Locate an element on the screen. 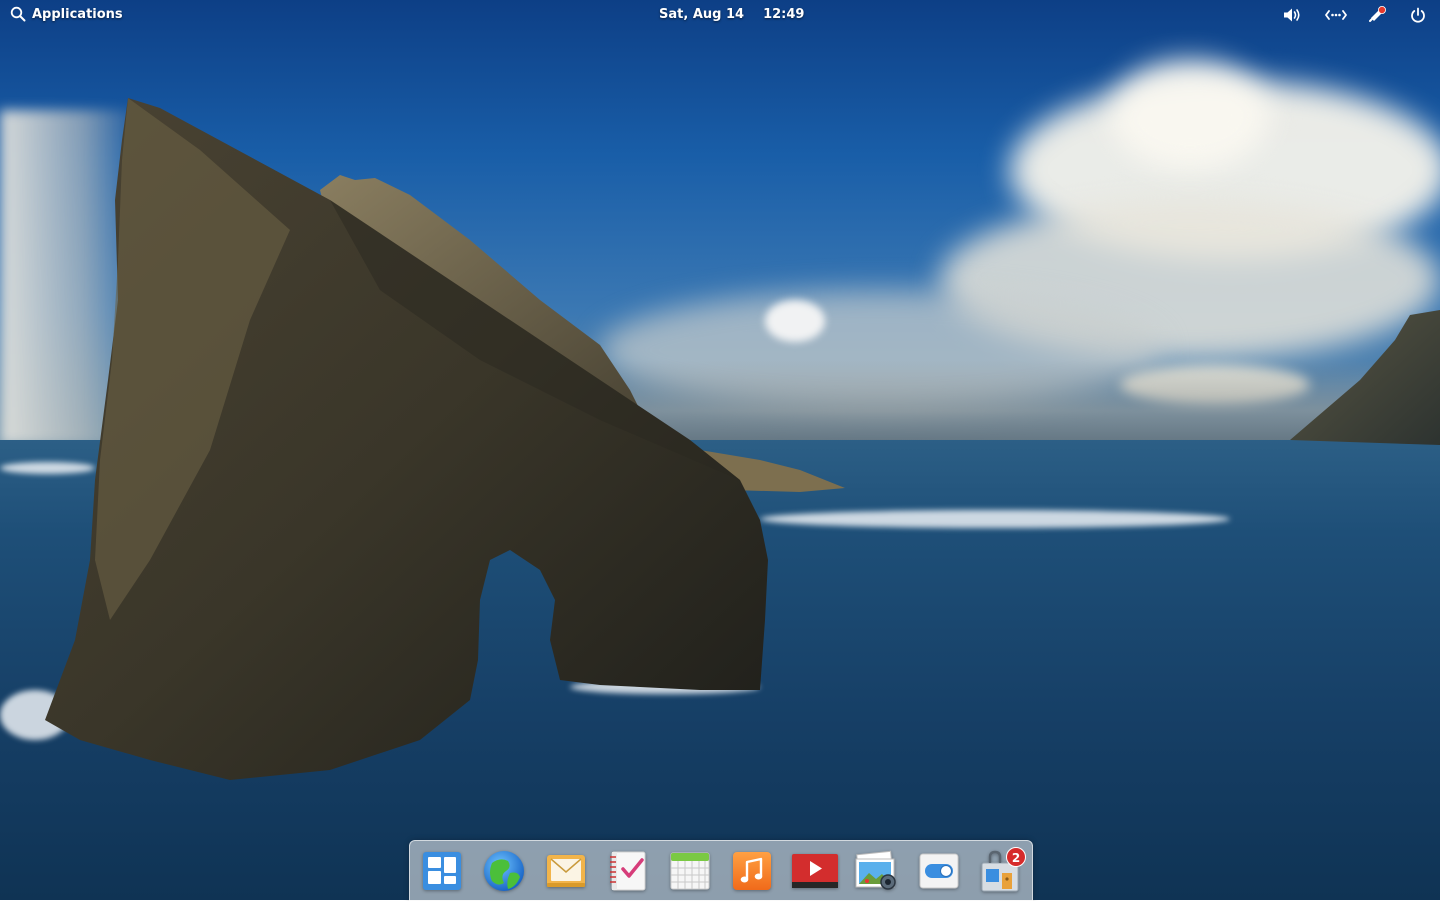 Image resolution: width=1440 pixels, height=901 pixels. date-label: Sat, Aug 14 is located at coordinates (702, 14).